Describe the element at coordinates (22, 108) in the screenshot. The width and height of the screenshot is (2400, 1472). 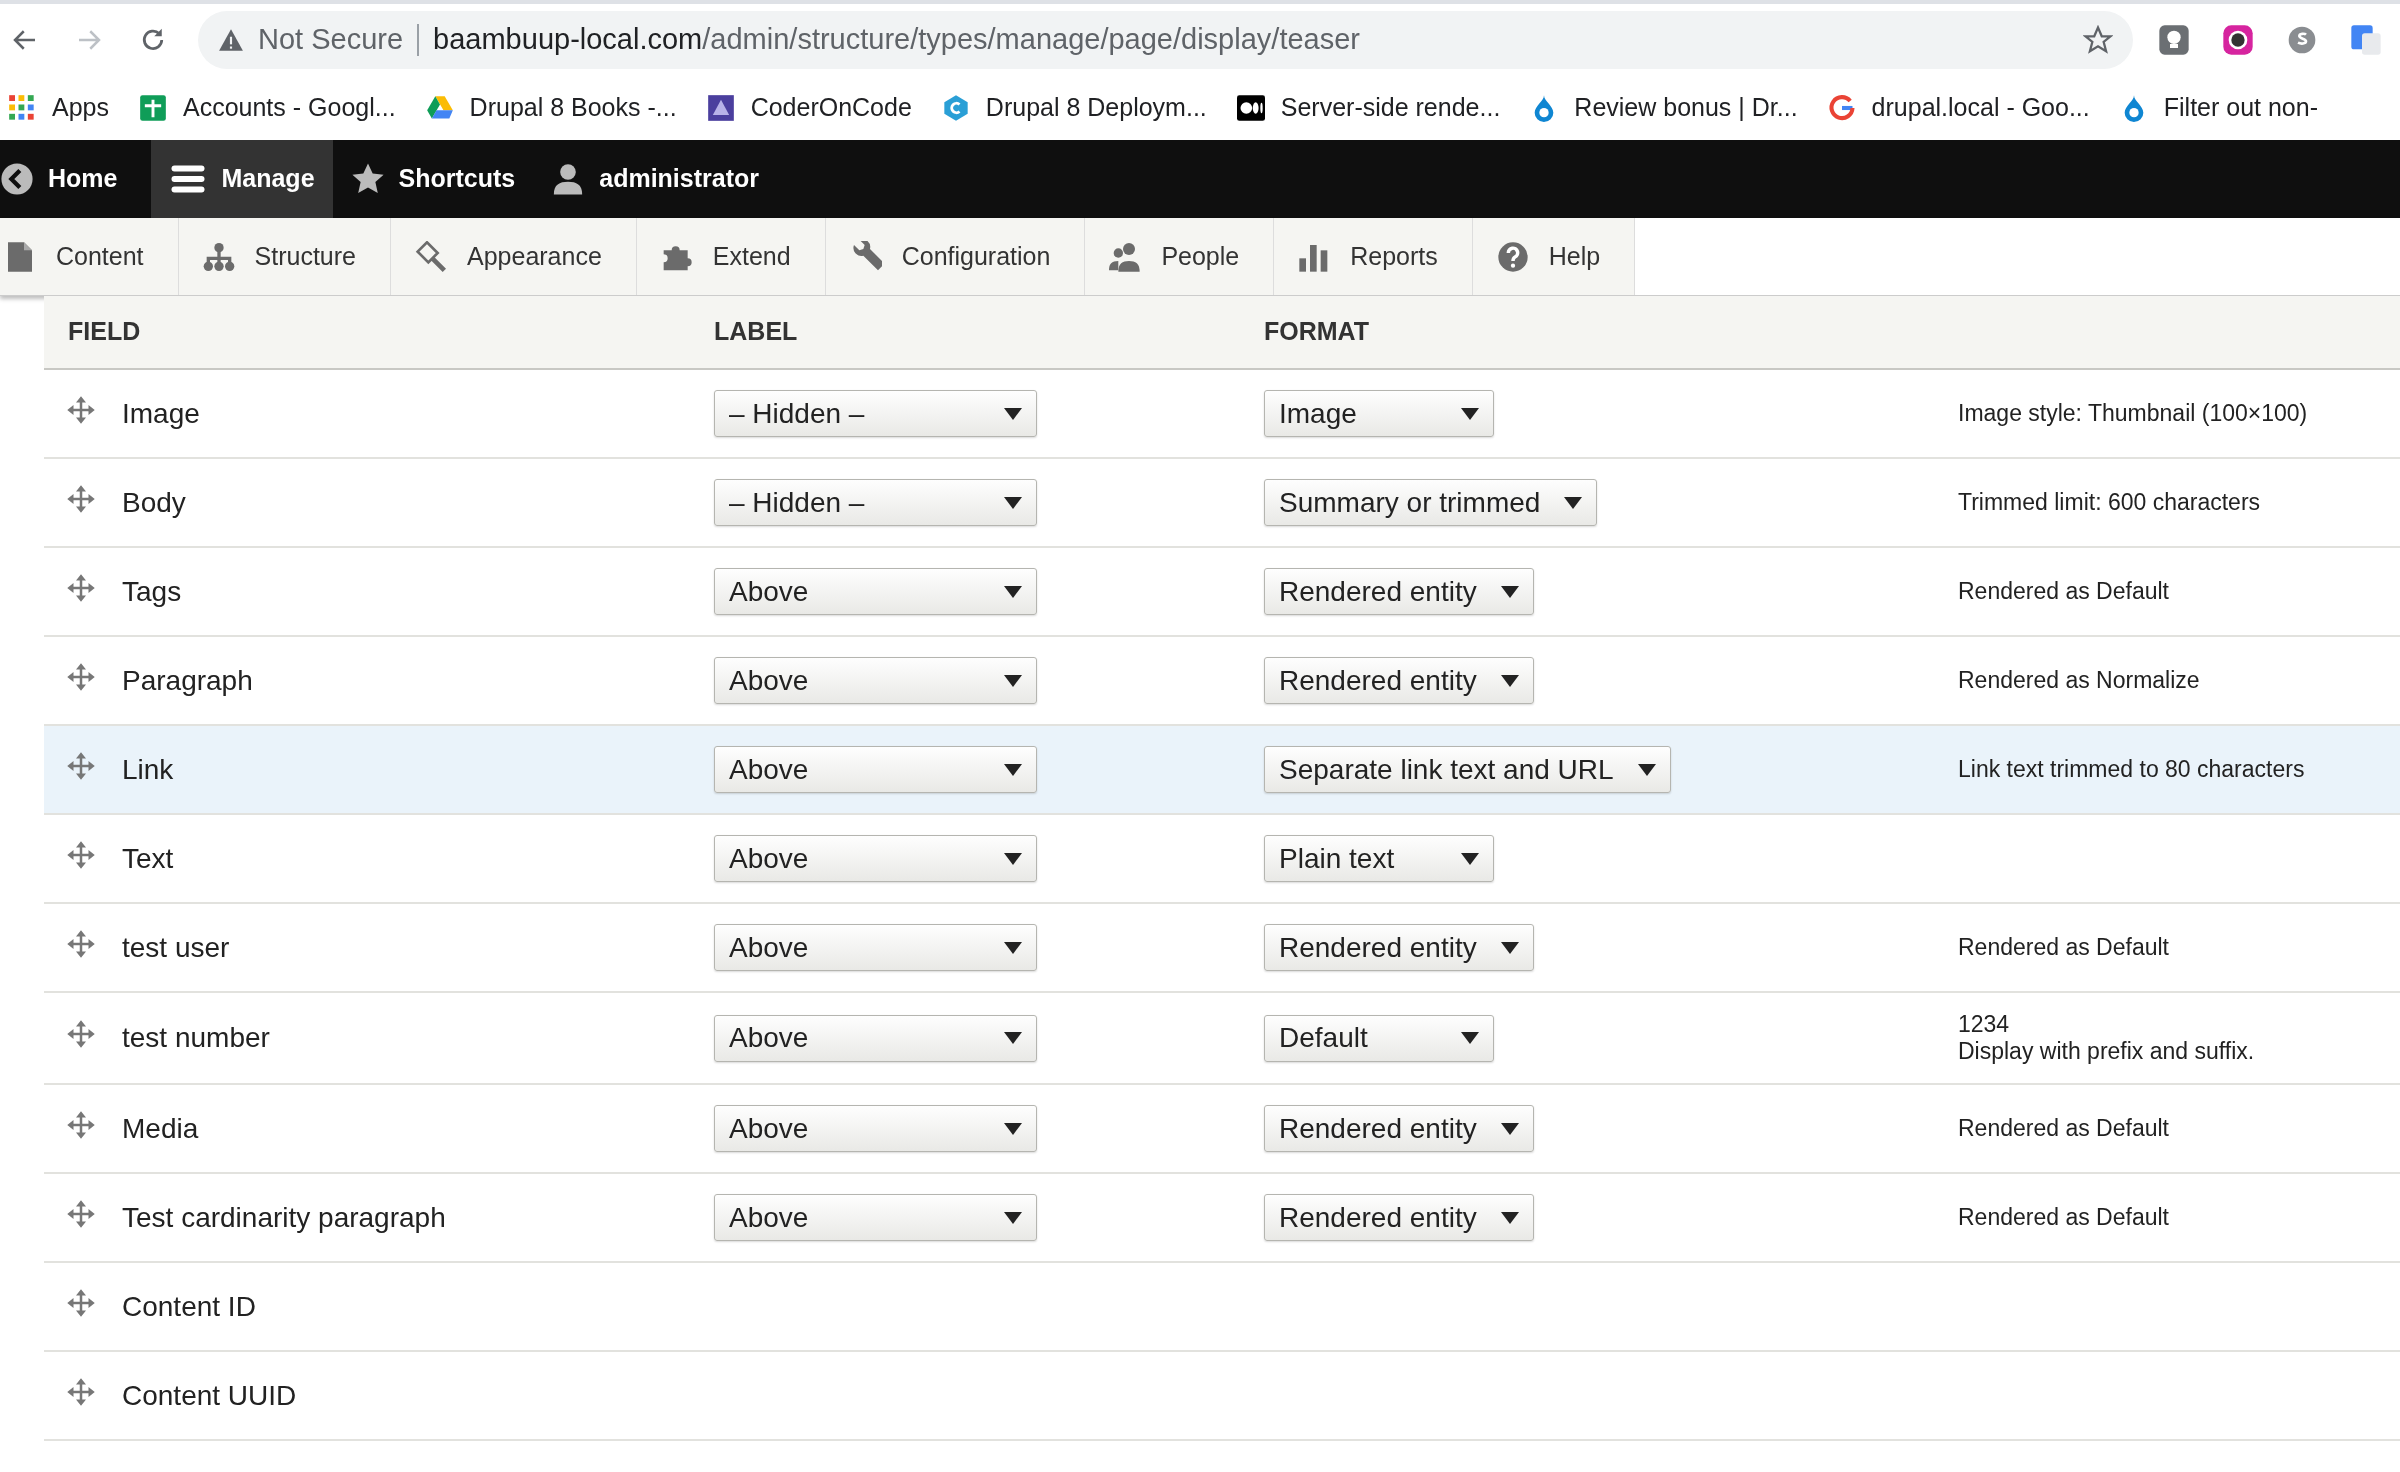
I see `apps-grid-icon` at that location.